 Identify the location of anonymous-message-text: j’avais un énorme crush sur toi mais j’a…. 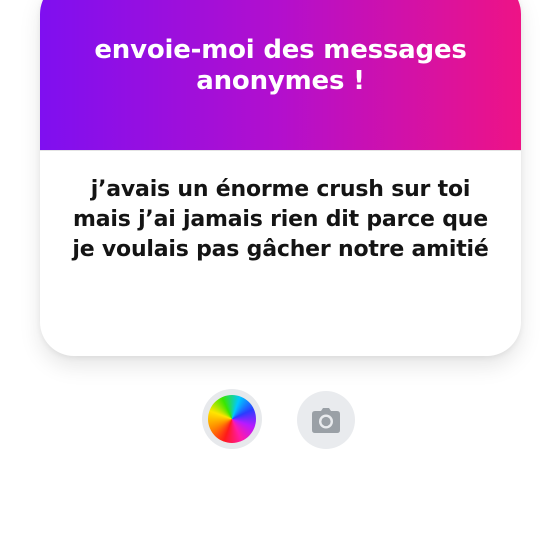
(280, 219).